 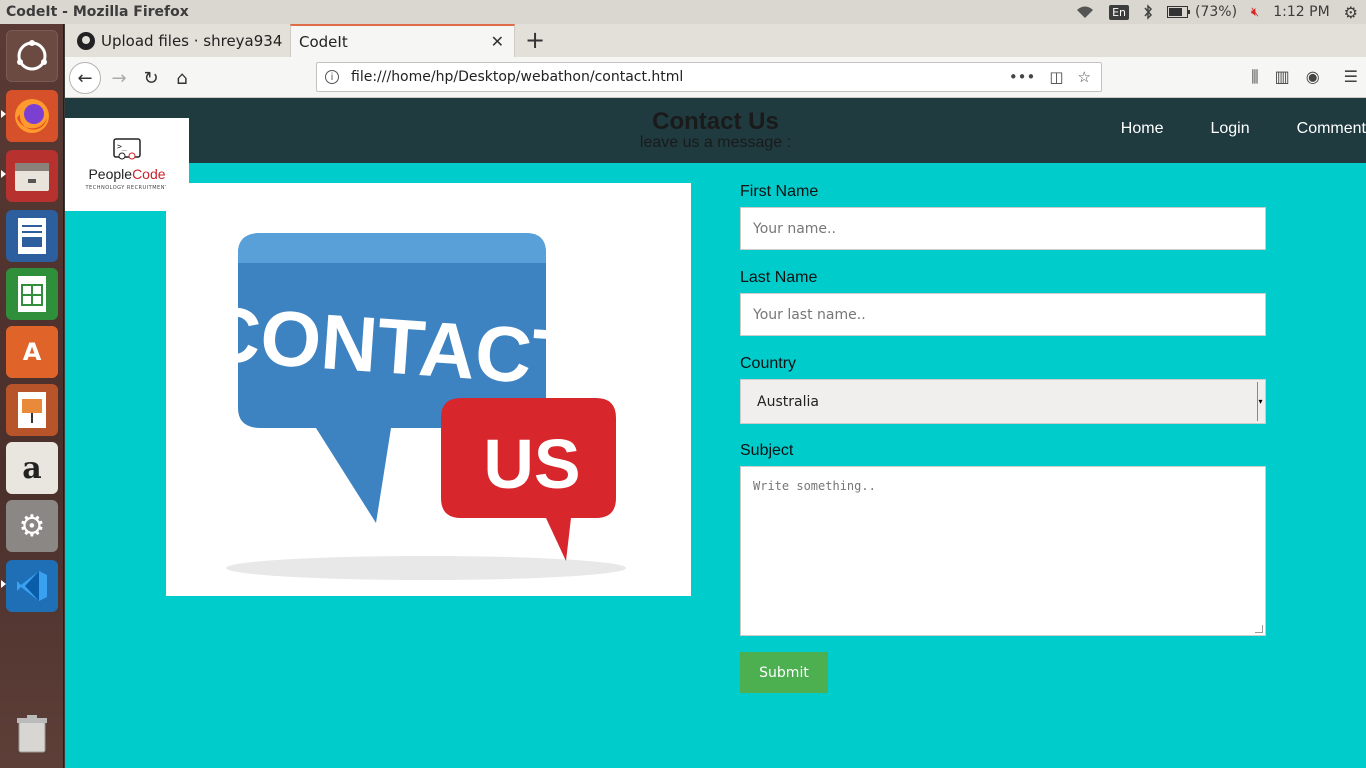 What do you see at coordinates (32, 352) in the screenshot?
I see `software-center-icon: A` at bounding box center [32, 352].